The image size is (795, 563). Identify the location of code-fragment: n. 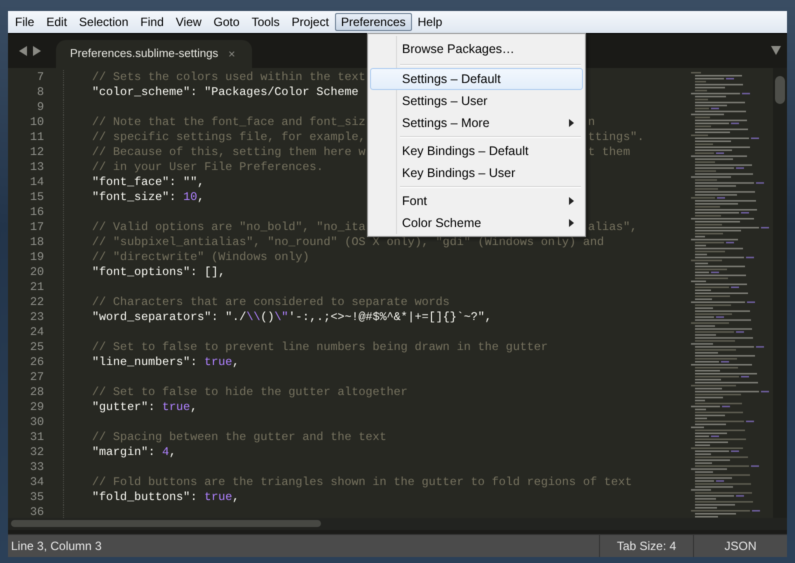
(592, 122).